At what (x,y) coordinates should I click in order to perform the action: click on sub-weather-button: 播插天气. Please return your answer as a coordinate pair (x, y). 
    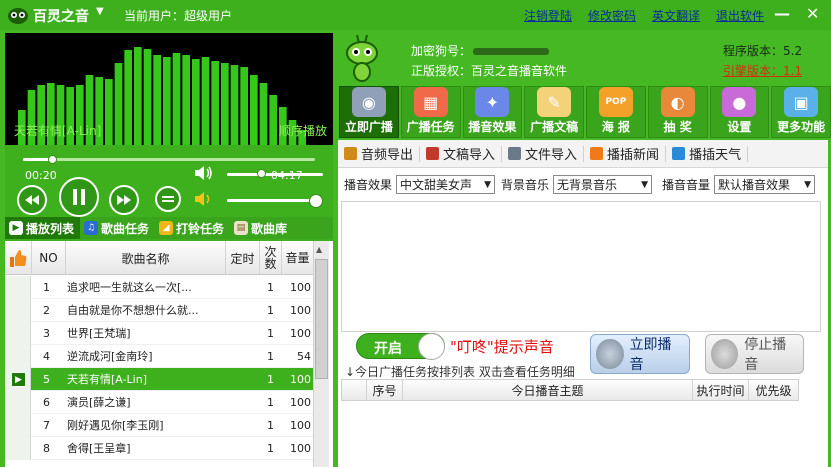
    Looking at the image, I should click on (707, 154).